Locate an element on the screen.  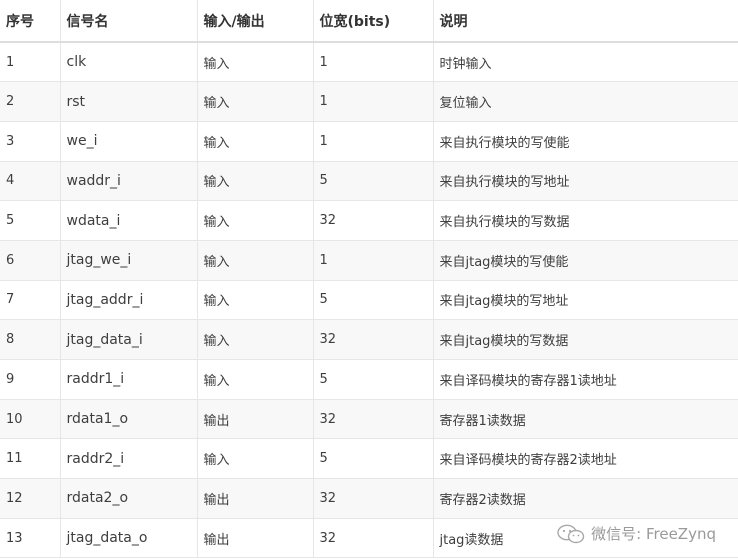
table-row: 3 we_i 输入 1 来自执行模块的写使能 is located at coordinates (369, 141).